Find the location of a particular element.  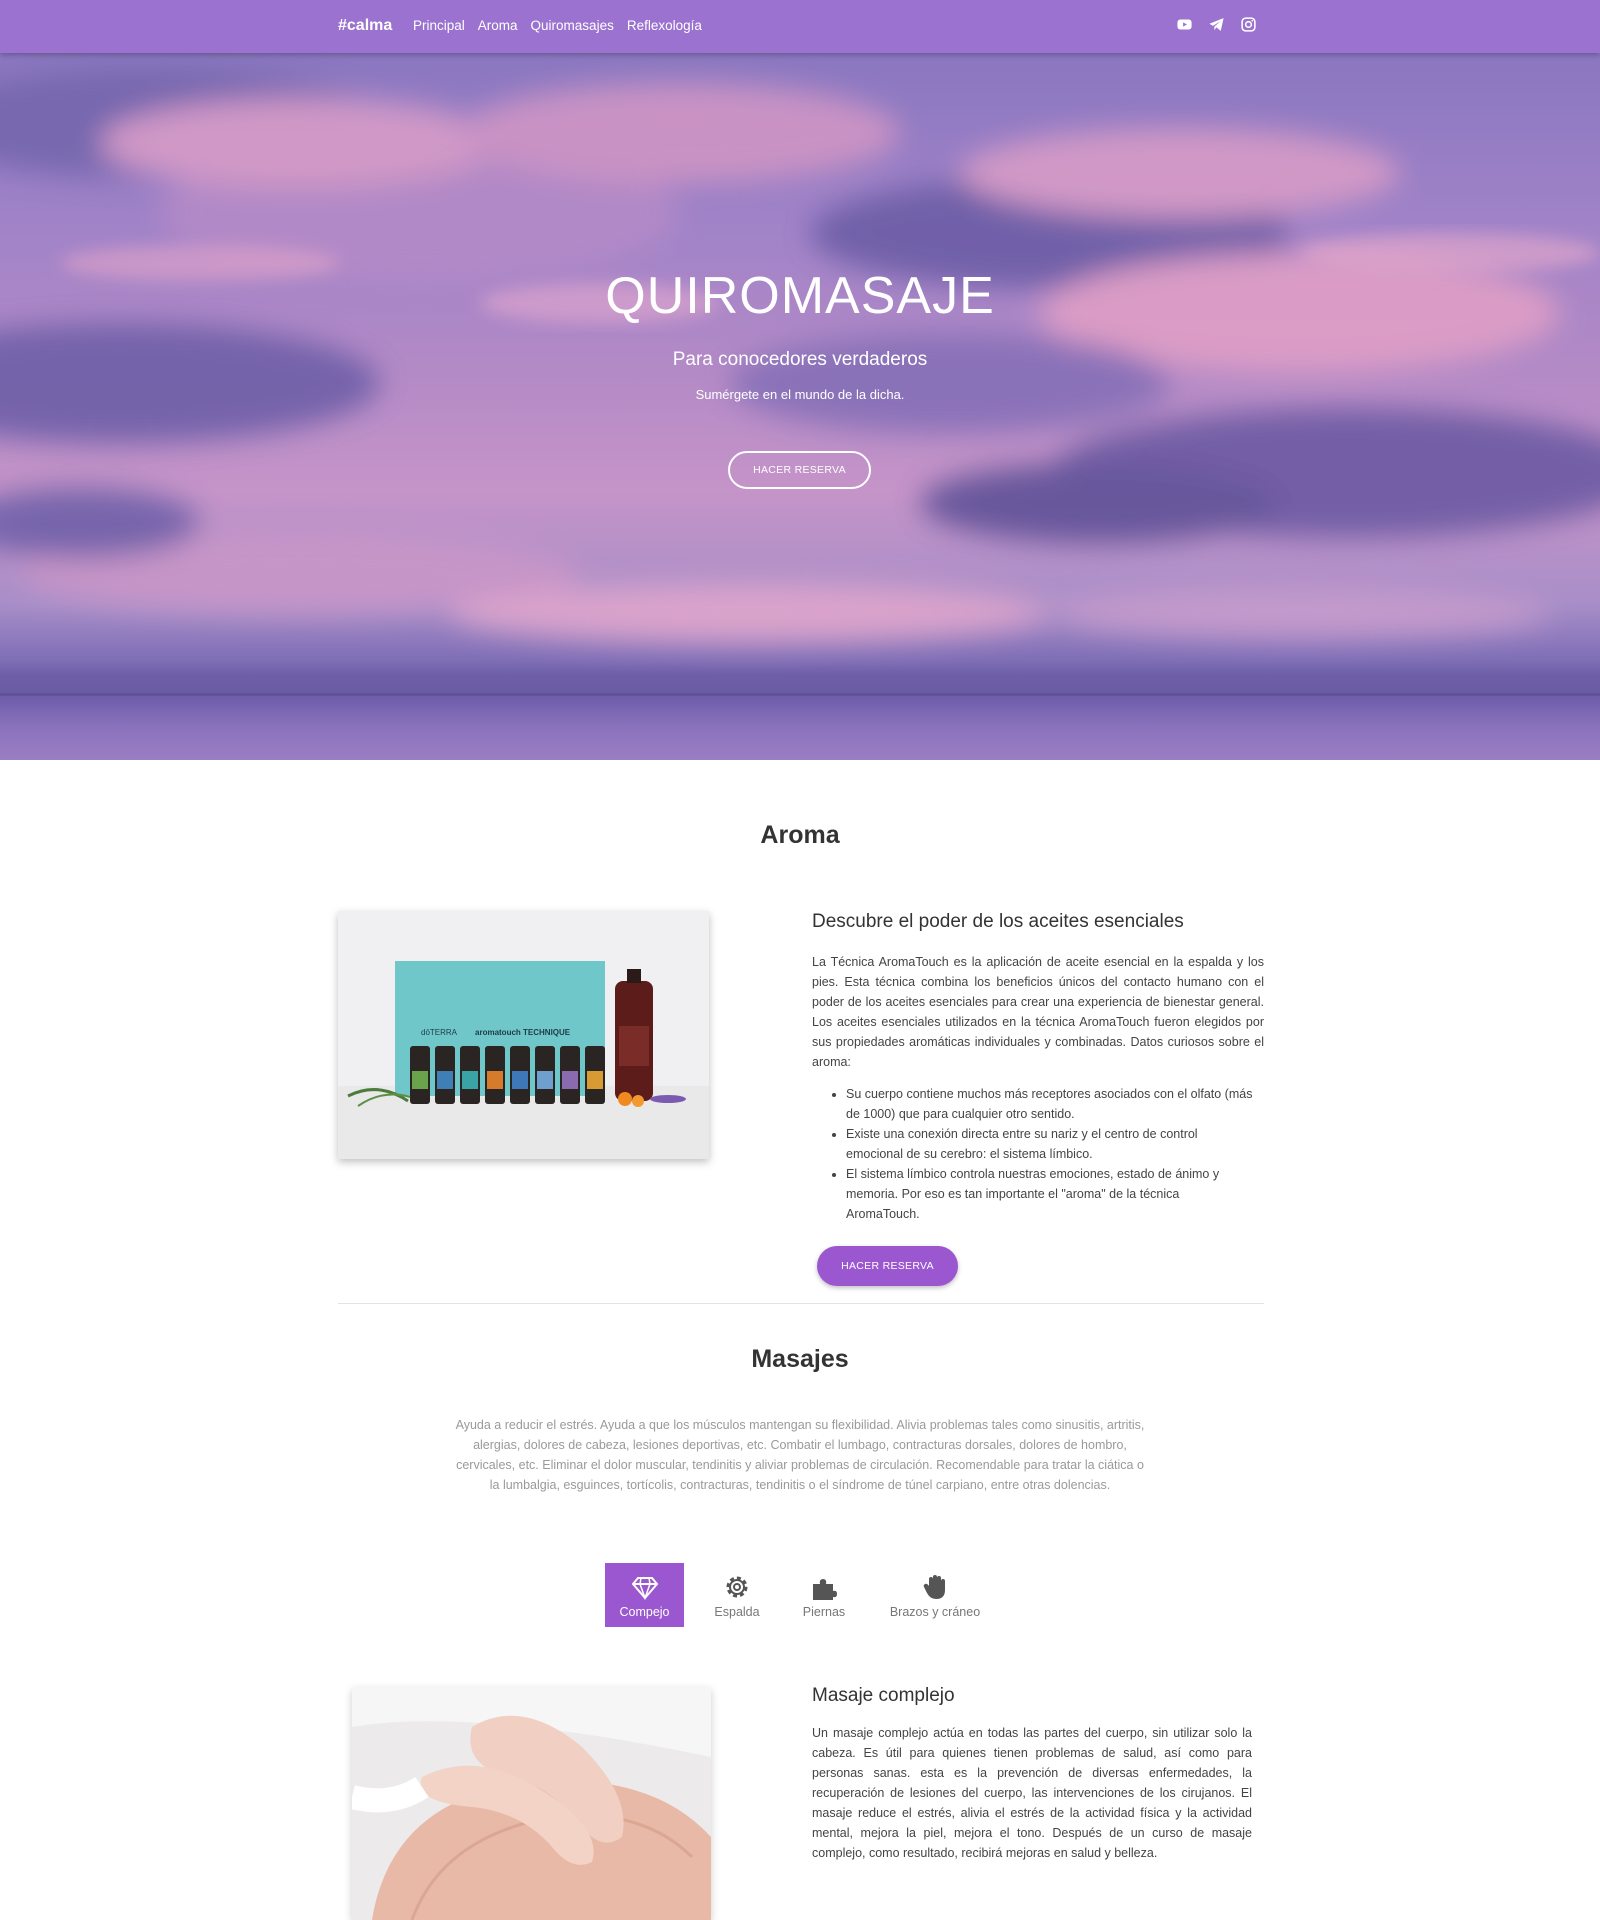

tab-complejo: Compejo is located at coordinates (644, 1595).